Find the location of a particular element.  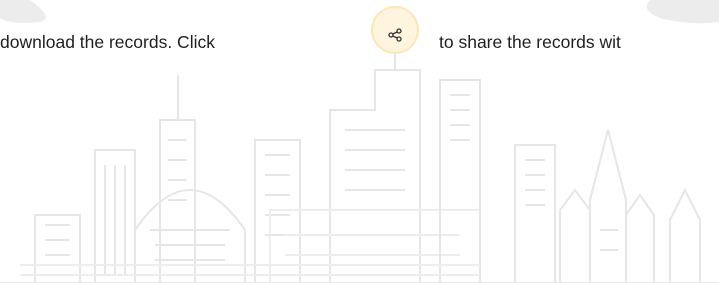

instruction-text-before: download the records. Click is located at coordinates (107, 42).